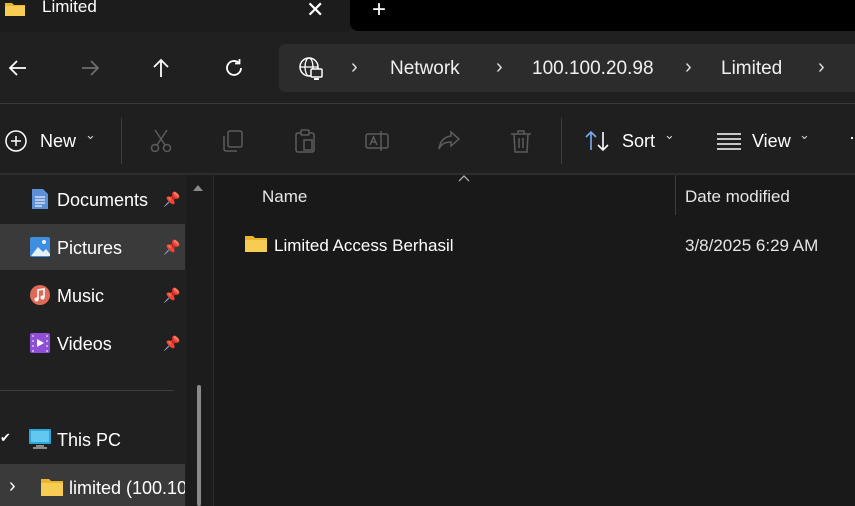  Describe the element at coordinates (602, 15) in the screenshot. I see `tab-strip-empty` at that location.